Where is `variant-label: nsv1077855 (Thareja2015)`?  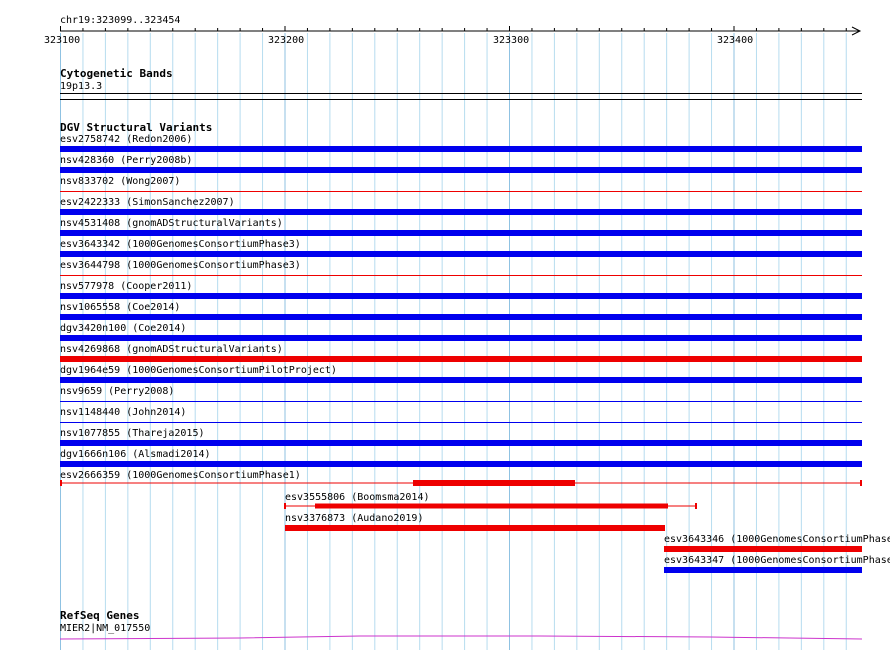
variant-label: nsv1077855 (Thareja2015) is located at coordinates (132, 433).